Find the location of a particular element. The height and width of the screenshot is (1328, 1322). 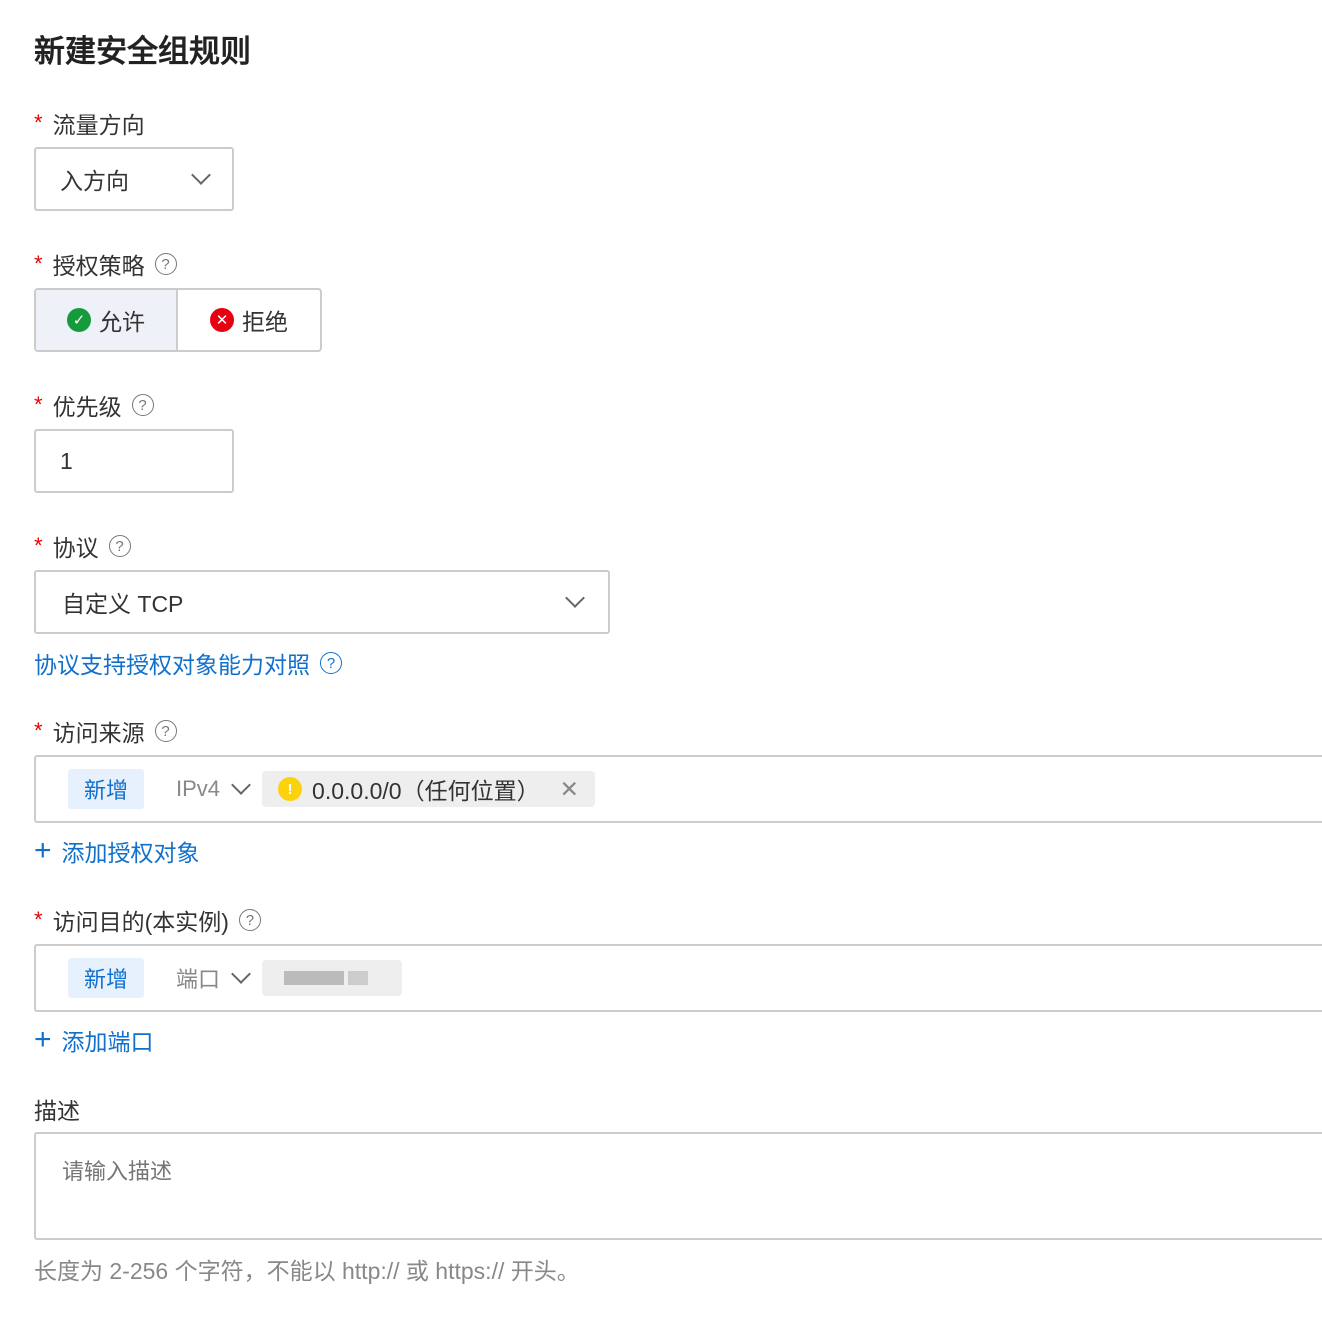

source-chip: ! 0.0.0.0/0（任何位置） ✕ is located at coordinates (428, 789).